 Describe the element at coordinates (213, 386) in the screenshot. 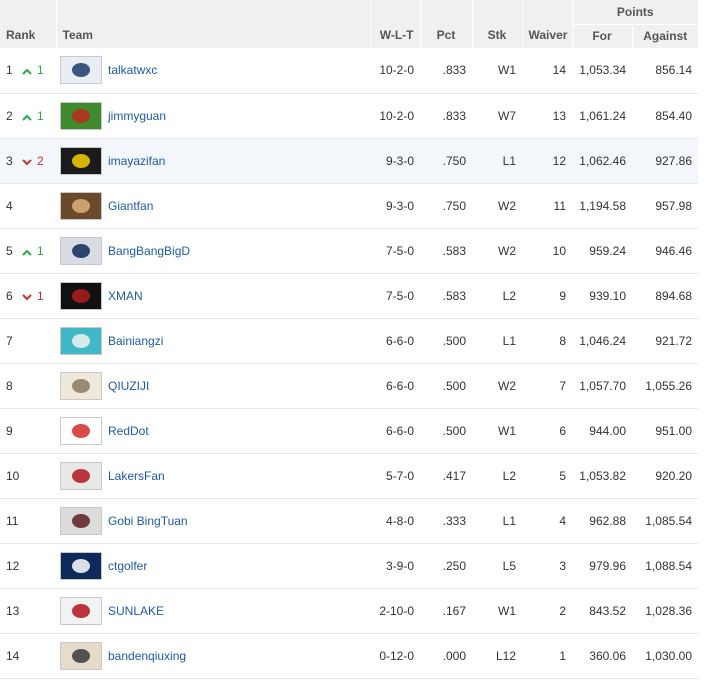

I see `team-cell: QIUZIJI` at that location.